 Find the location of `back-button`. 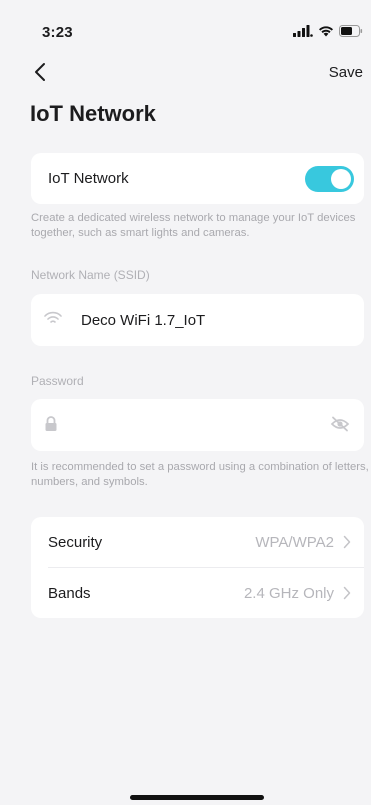

back-button is located at coordinates (40, 74).